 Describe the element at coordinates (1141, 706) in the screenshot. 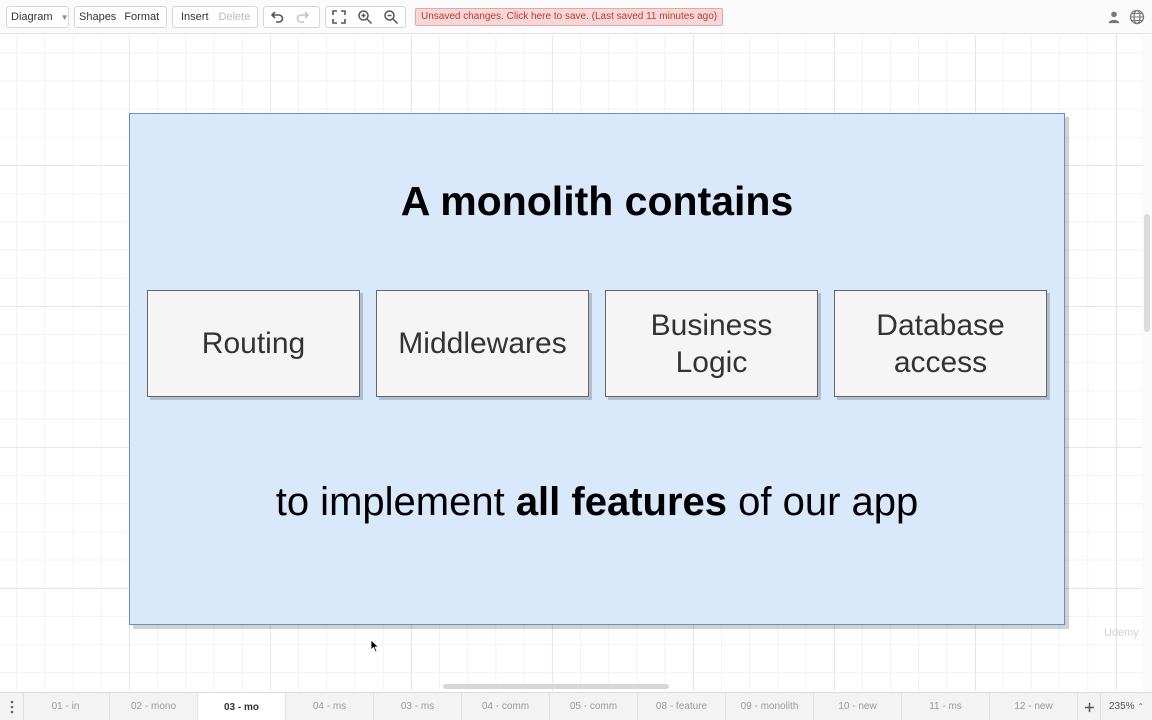

I see `chevron-up-icon: ⌃` at that location.